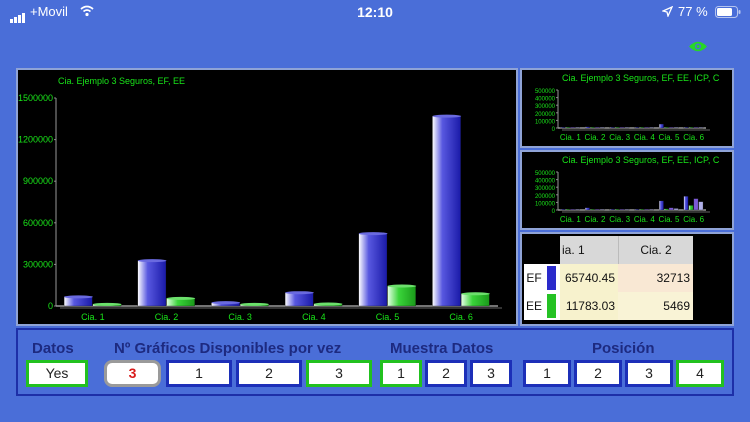 The image size is (750, 422). Describe the element at coordinates (700, 373) in the screenshot. I see `posicion-option-4-button: 4` at that location.